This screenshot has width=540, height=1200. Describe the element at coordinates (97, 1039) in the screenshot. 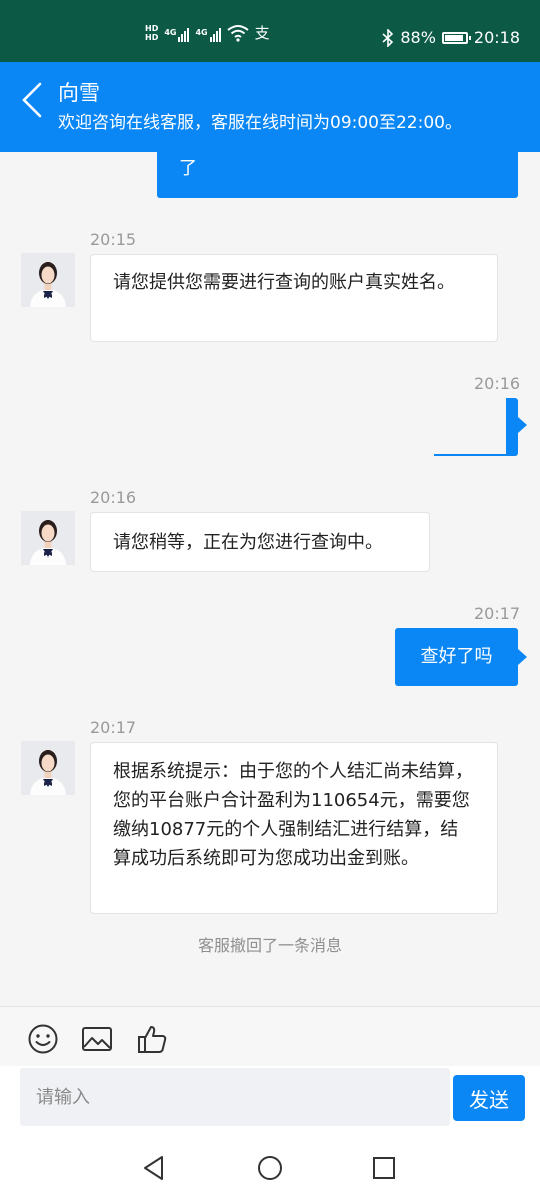

I see `image-icon` at that location.